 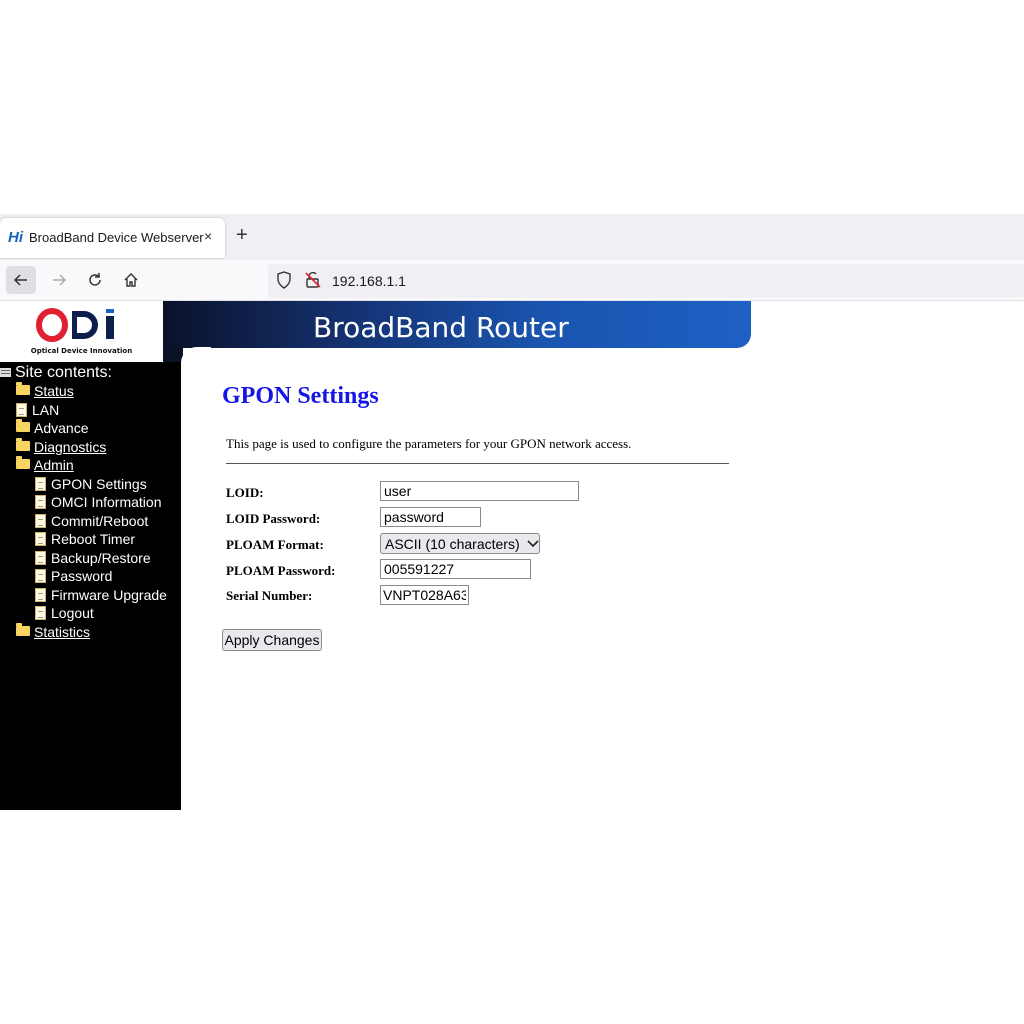 What do you see at coordinates (93, 539) in the screenshot?
I see `sidebar-item-label: Reboot Timer` at bounding box center [93, 539].